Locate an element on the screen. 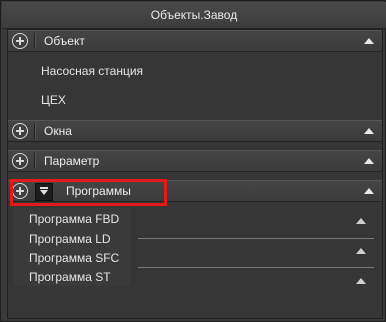 The image size is (386, 322). menu-item-st: Программа ST is located at coordinates (70, 277).